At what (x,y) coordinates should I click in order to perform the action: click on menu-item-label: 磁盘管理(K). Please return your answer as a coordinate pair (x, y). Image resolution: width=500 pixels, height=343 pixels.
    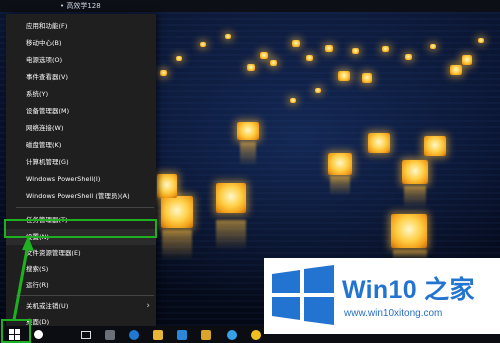
    Looking at the image, I should click on (44, 145).